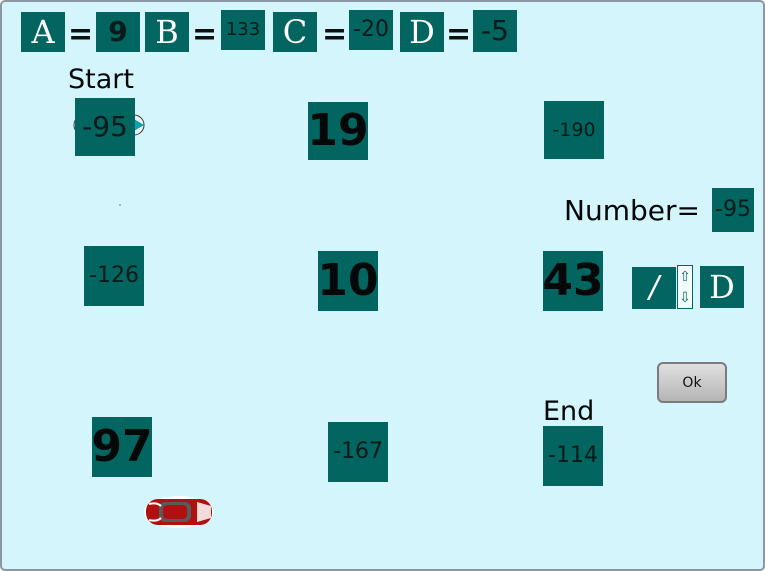  Describe the element at coordinates (722, 287) in the screenshot. I see `operand-variable: D` at that location.